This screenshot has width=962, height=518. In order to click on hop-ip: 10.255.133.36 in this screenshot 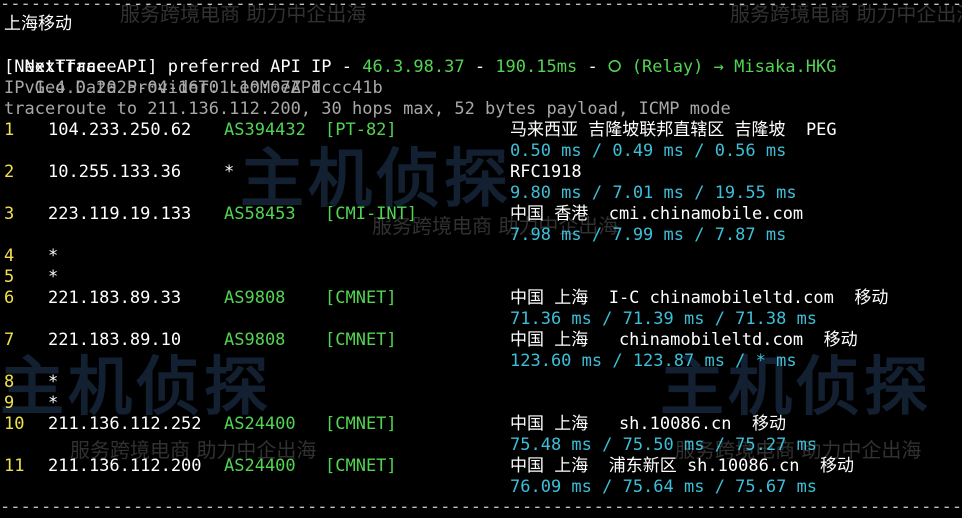, I will do `click(115, 172)`.